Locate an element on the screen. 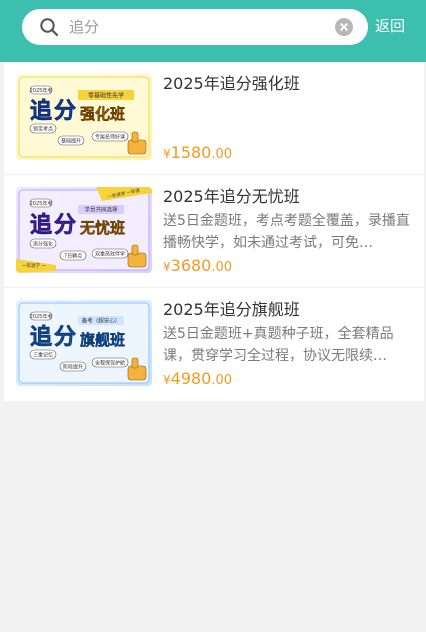 This screenshot has height=632, width=426. course-price: ¥4980.00 is located at coordinates (198, 378).